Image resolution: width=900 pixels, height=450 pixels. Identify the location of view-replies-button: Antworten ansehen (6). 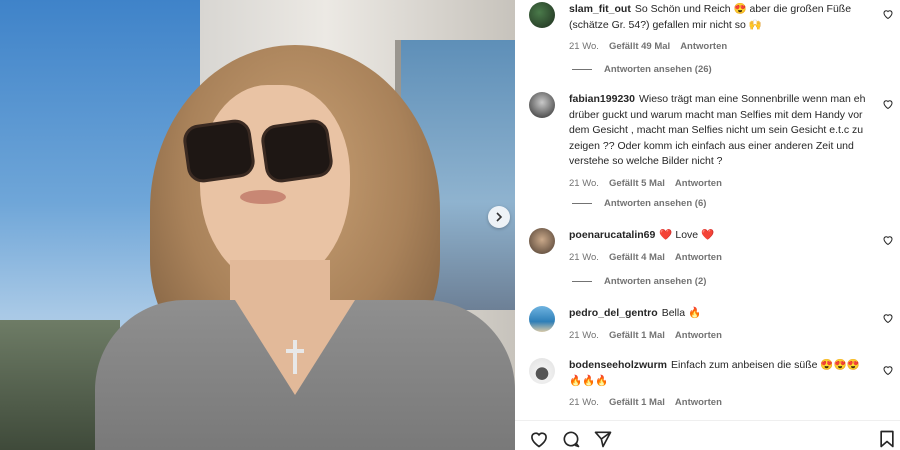
(639, 203).